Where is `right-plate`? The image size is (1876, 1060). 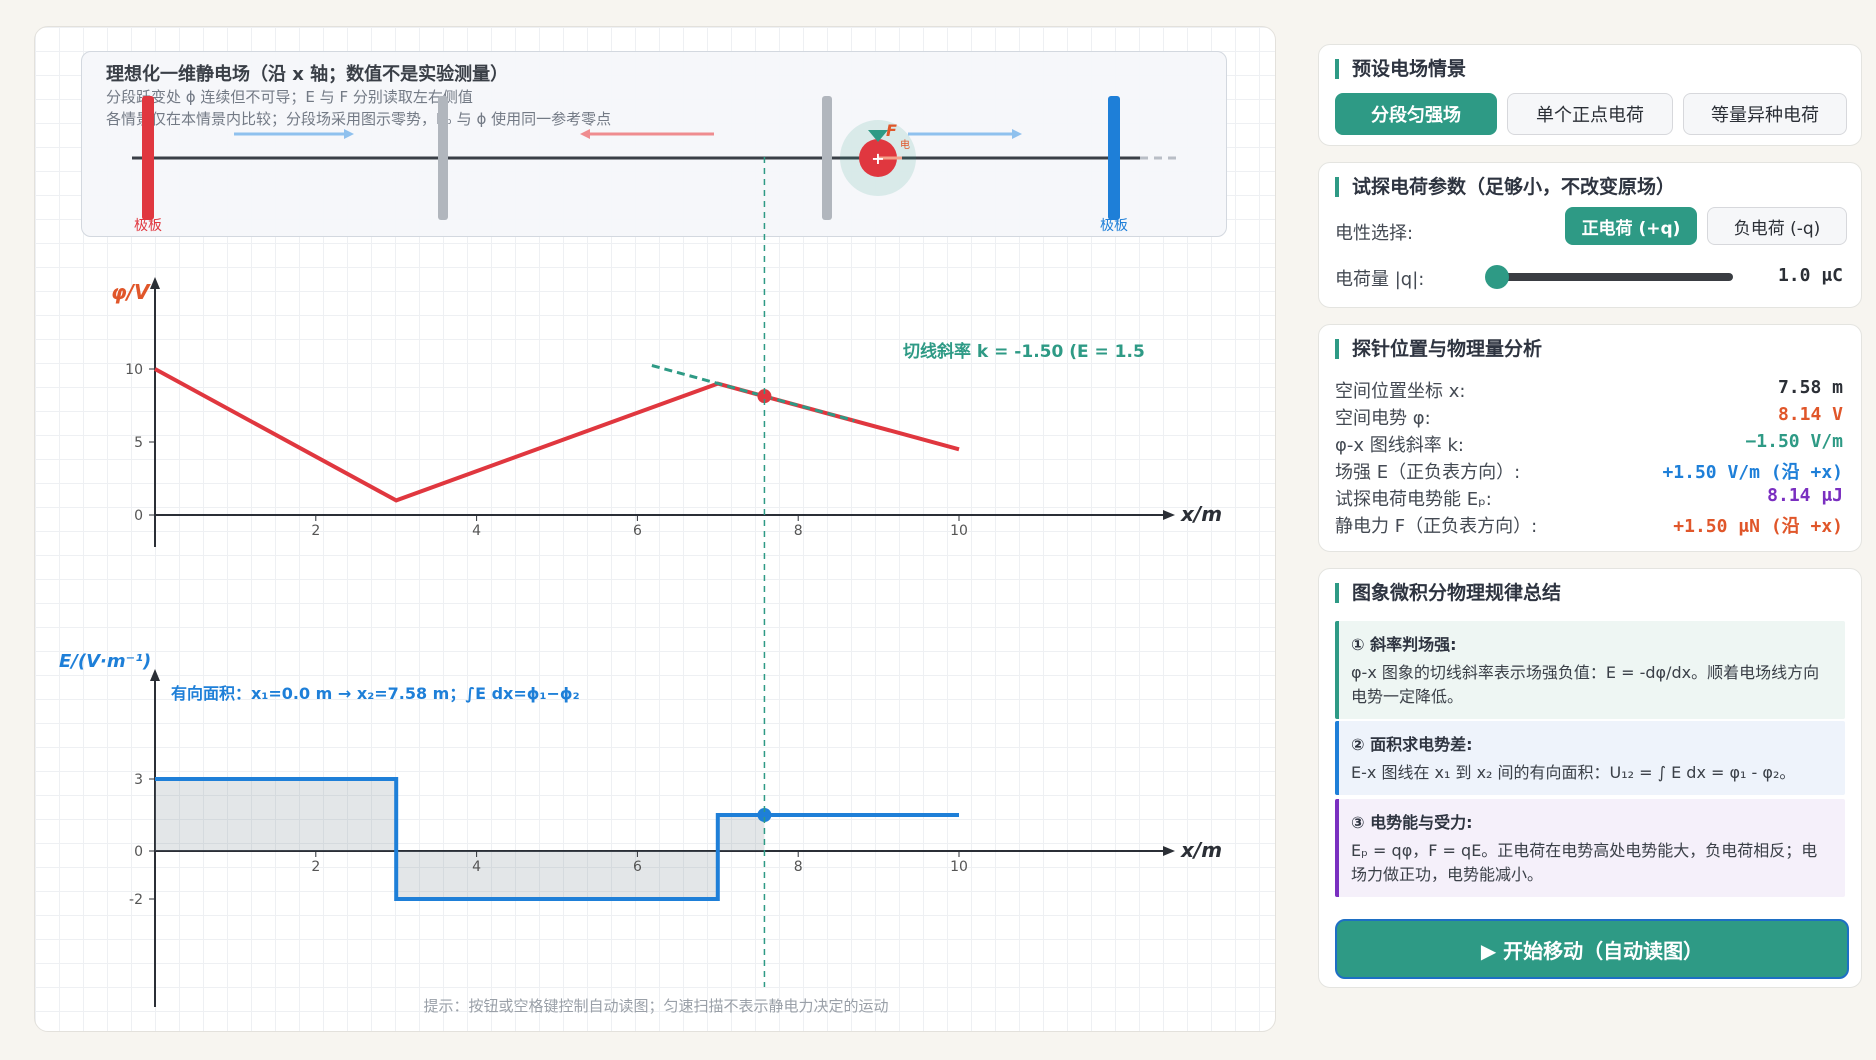 right-plate is located at coordinates (1114, 158).